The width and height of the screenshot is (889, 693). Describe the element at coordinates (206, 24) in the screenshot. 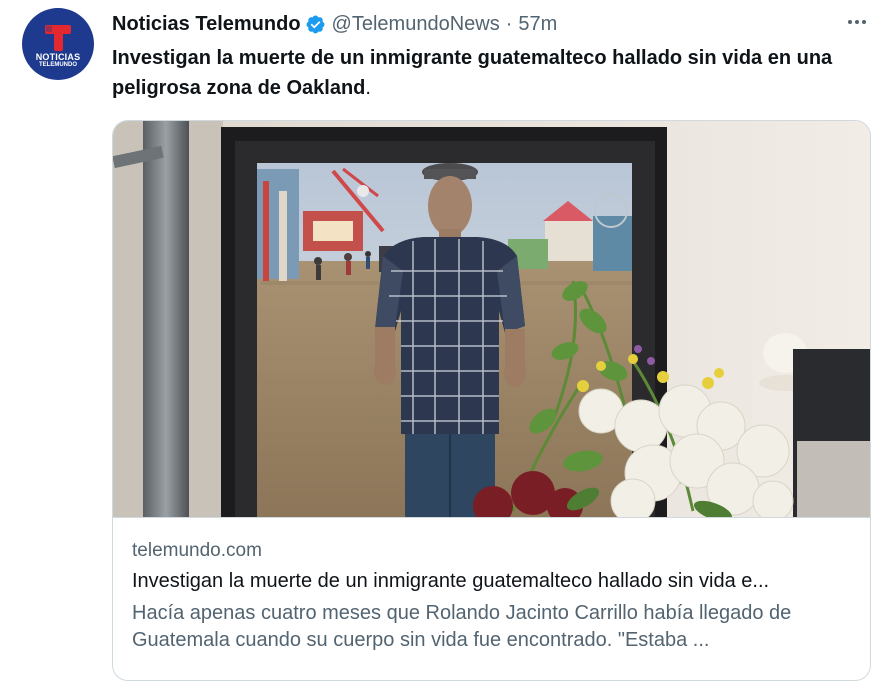

I see `display-name: Noticias Telemundo` at that location.